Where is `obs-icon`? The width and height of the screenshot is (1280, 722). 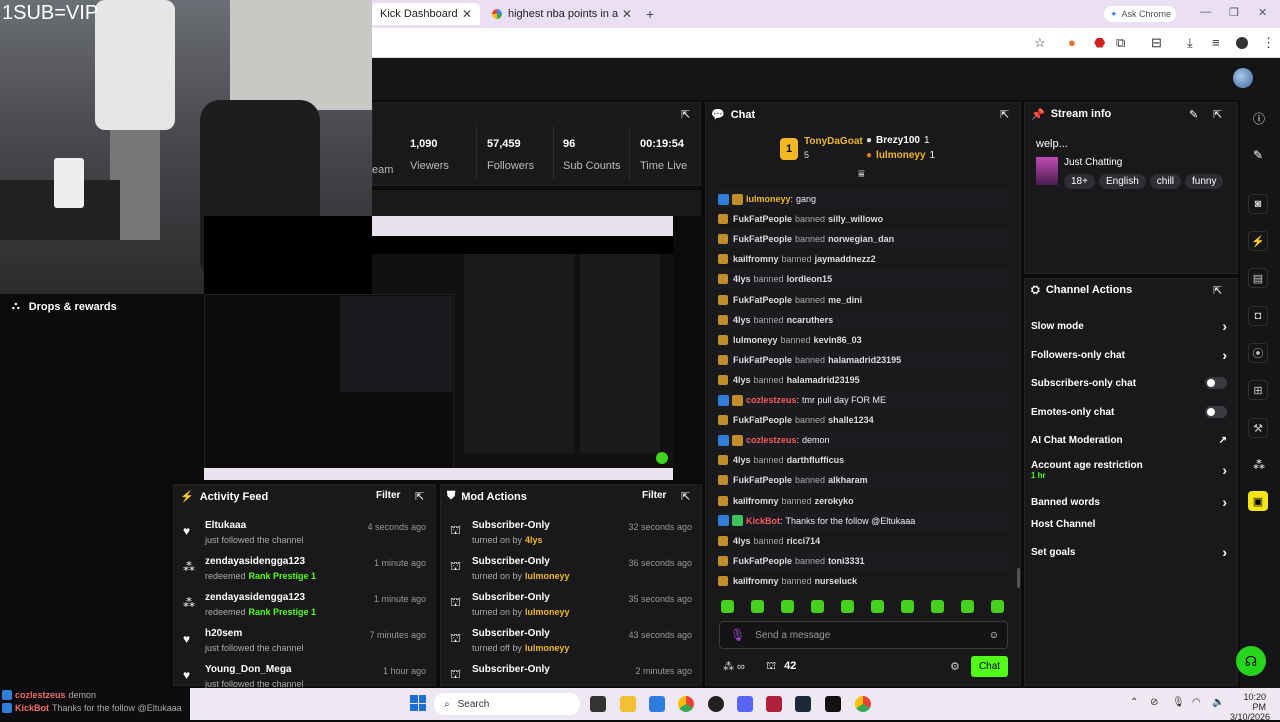
obs-icon is located at coordinates (716, 704).